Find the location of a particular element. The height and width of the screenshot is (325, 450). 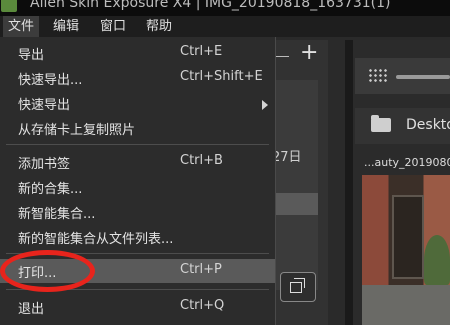

photo-thumbnail is located at coordinates (406, 250).